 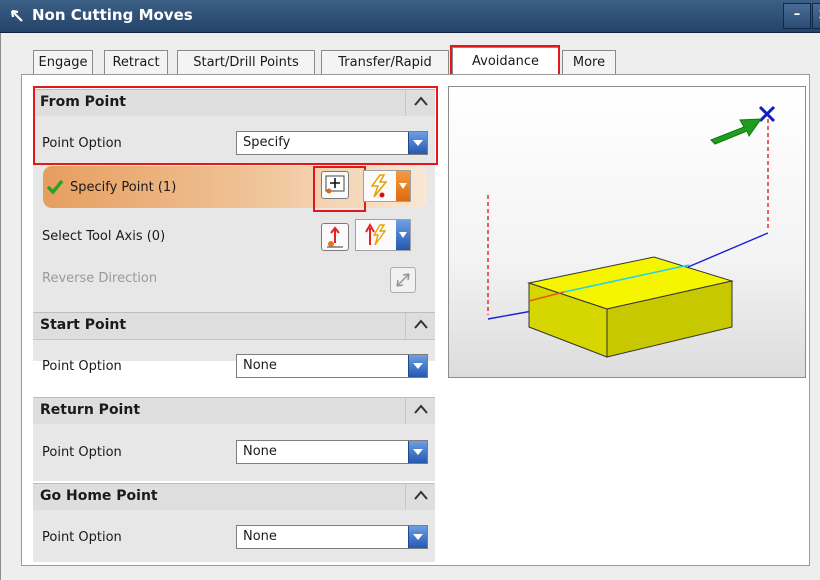 I want to click on section-title: Go Home Point, so click(x=99, y=496).